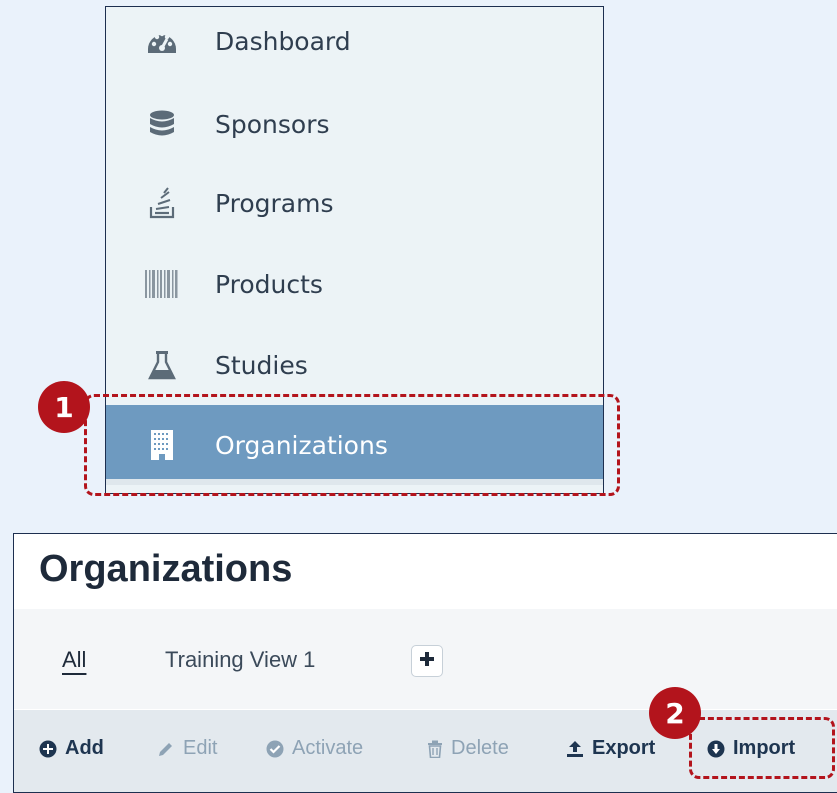 The image size is (837, 793). What do you see at coordinates (275, 749) in the screenshot?
I see `check-circle-icon` at bounding box center [275, 749].